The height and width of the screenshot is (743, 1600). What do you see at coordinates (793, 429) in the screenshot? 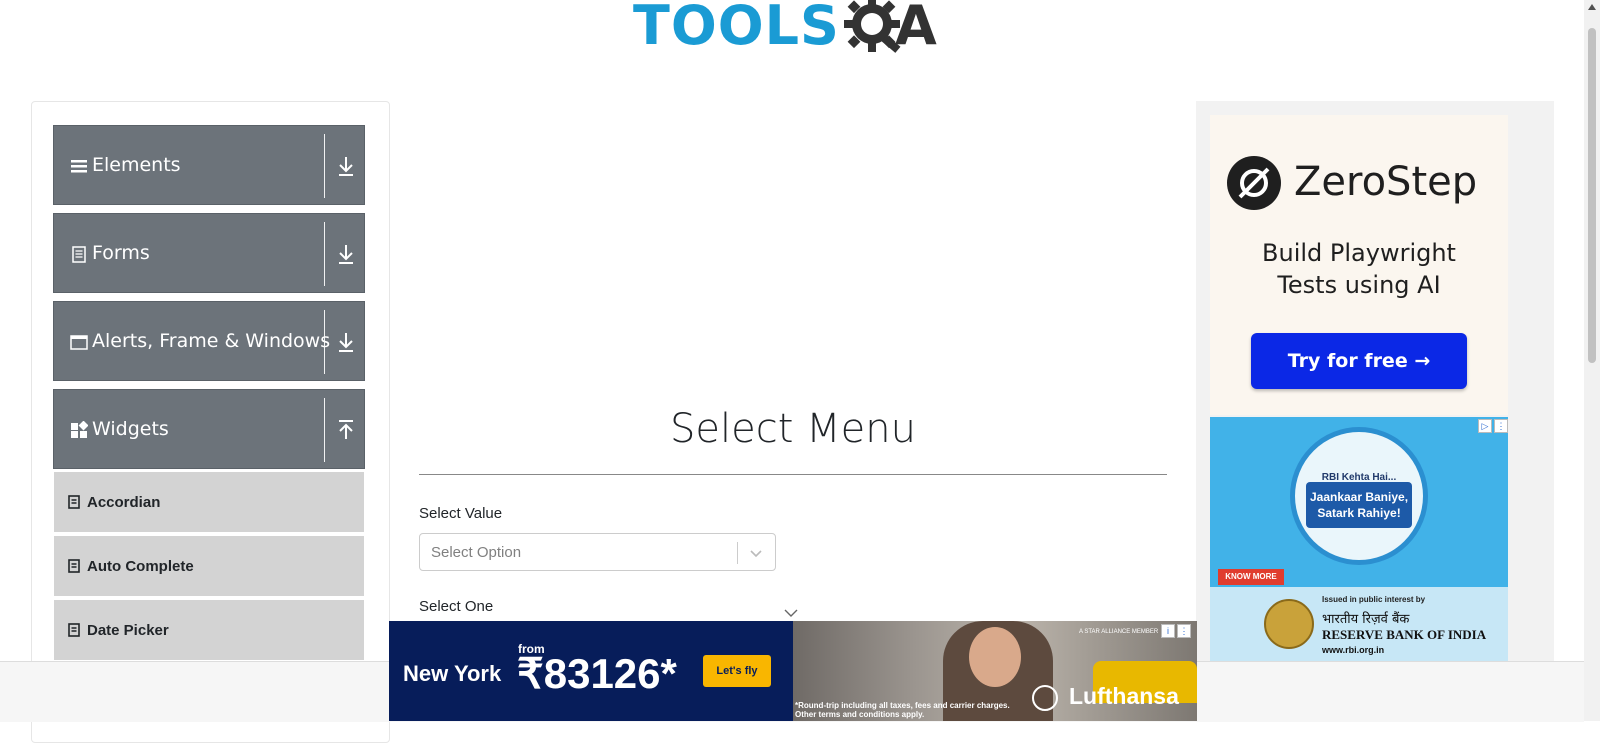
I see `page-title: Select Menu` at bounding box center [793, 429].